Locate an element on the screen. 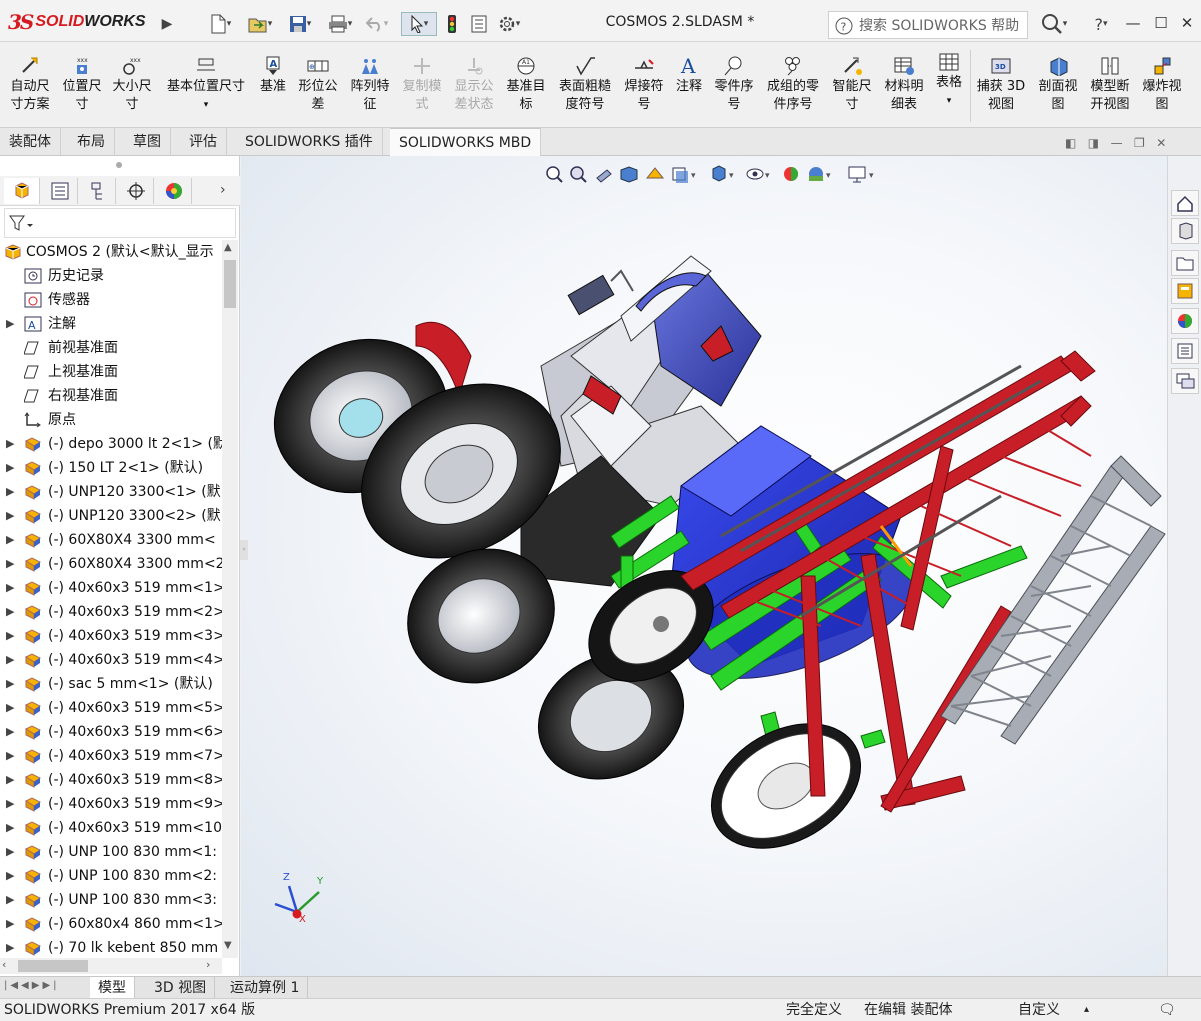 This screenshot has height=1021, width=1201. tree-item: 前视基准面 is located at coordinates (111, 348).